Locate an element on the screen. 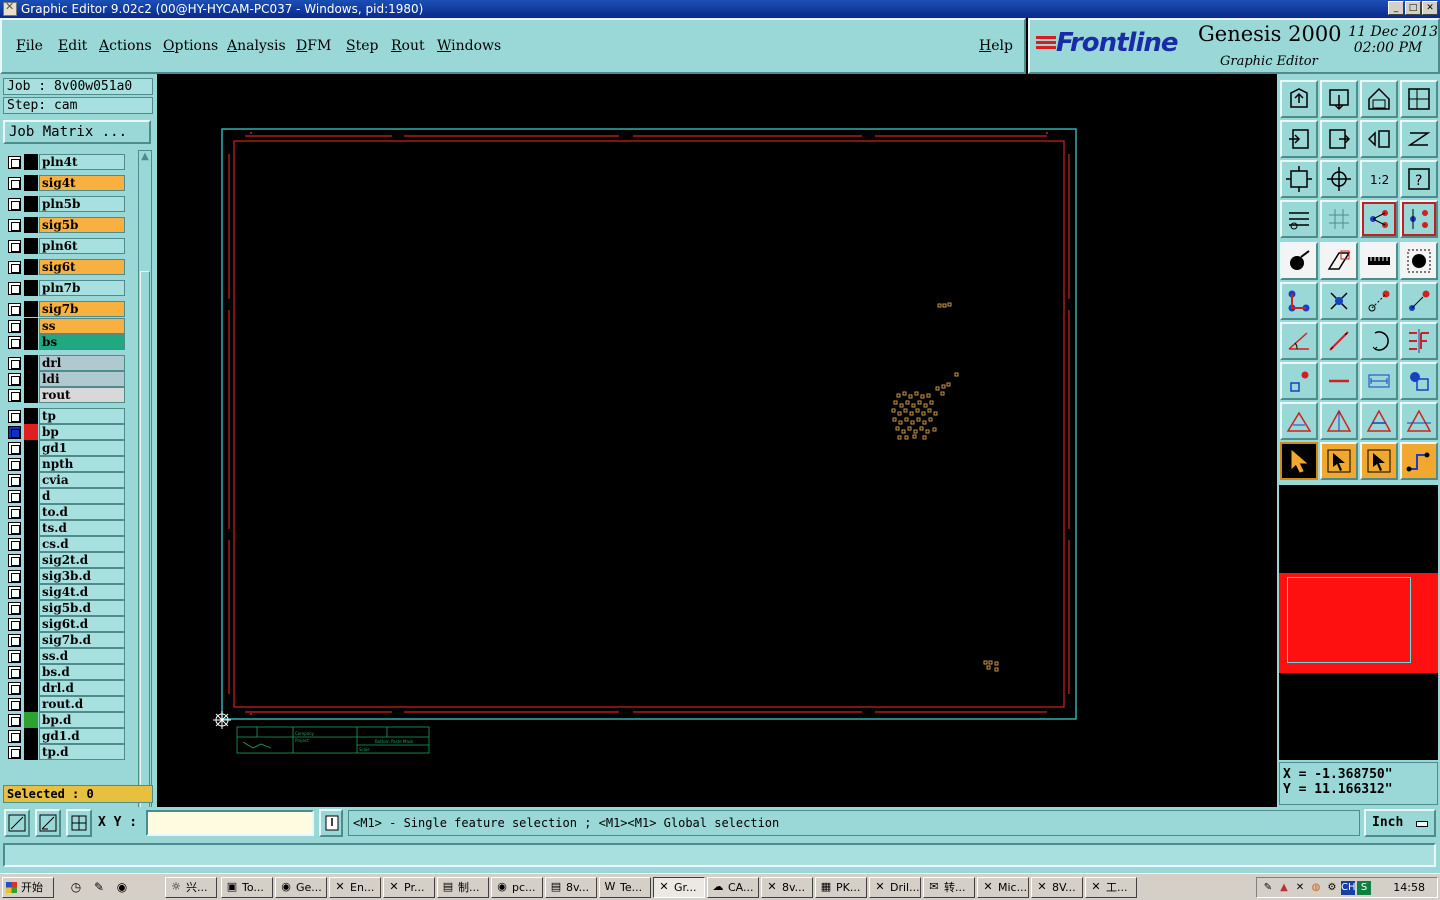 The height and width of the screenshot is (900, 1440). measure-h-tool-button is located at coordinates (1379, 381).